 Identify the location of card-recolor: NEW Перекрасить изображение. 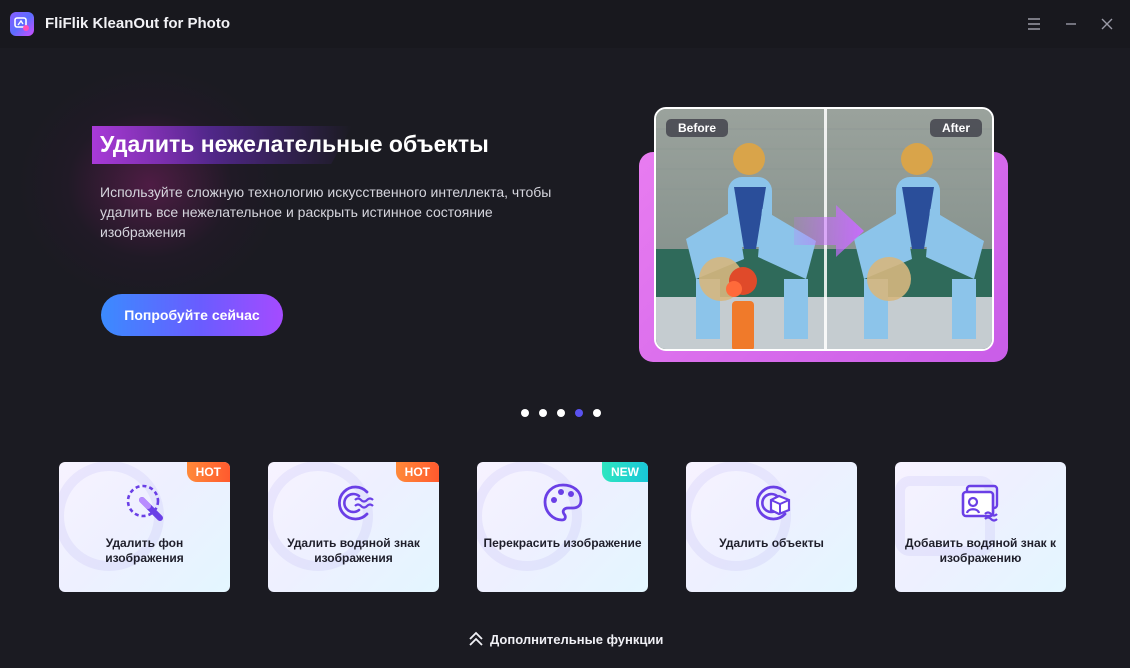
(562, 527).